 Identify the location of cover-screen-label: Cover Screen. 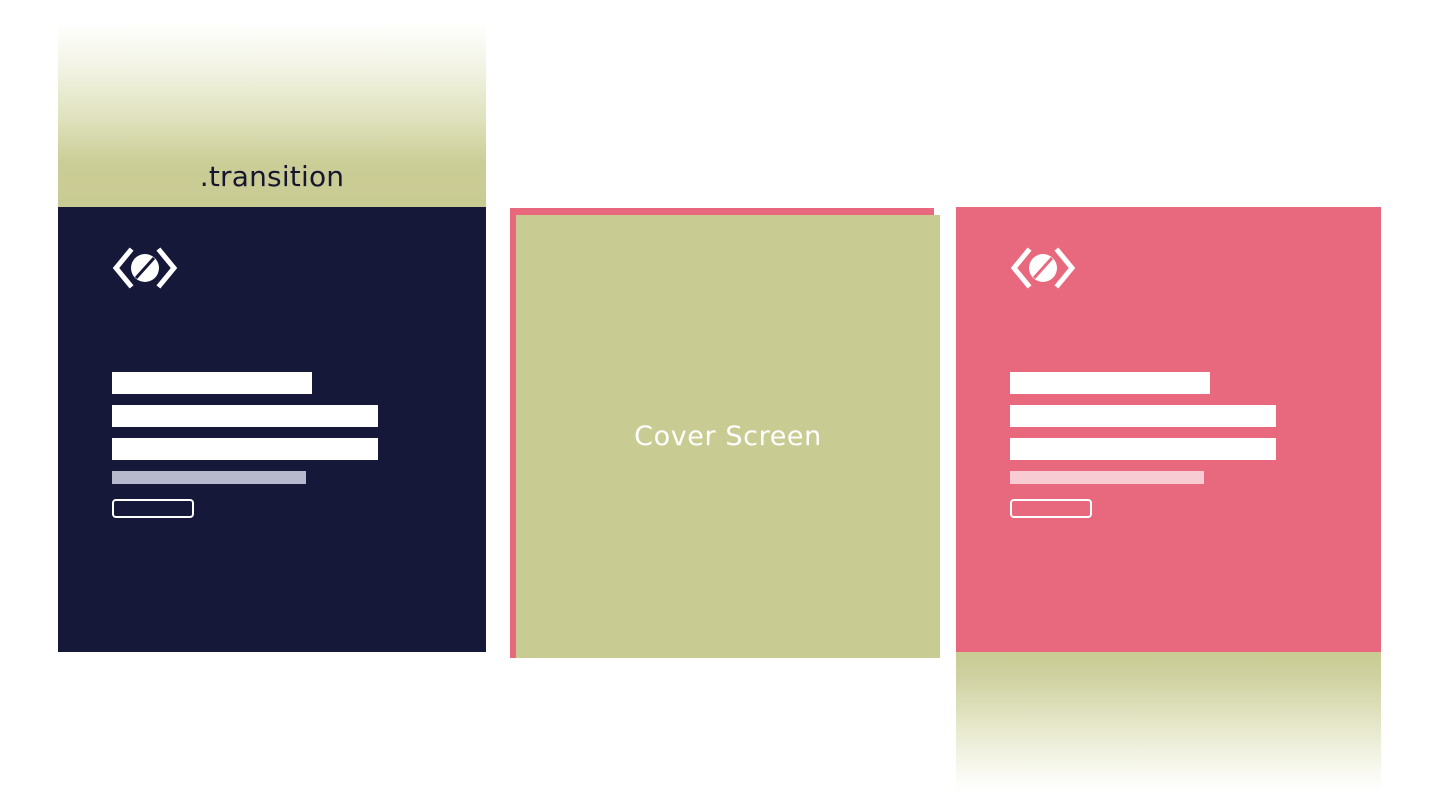
(728, 436).